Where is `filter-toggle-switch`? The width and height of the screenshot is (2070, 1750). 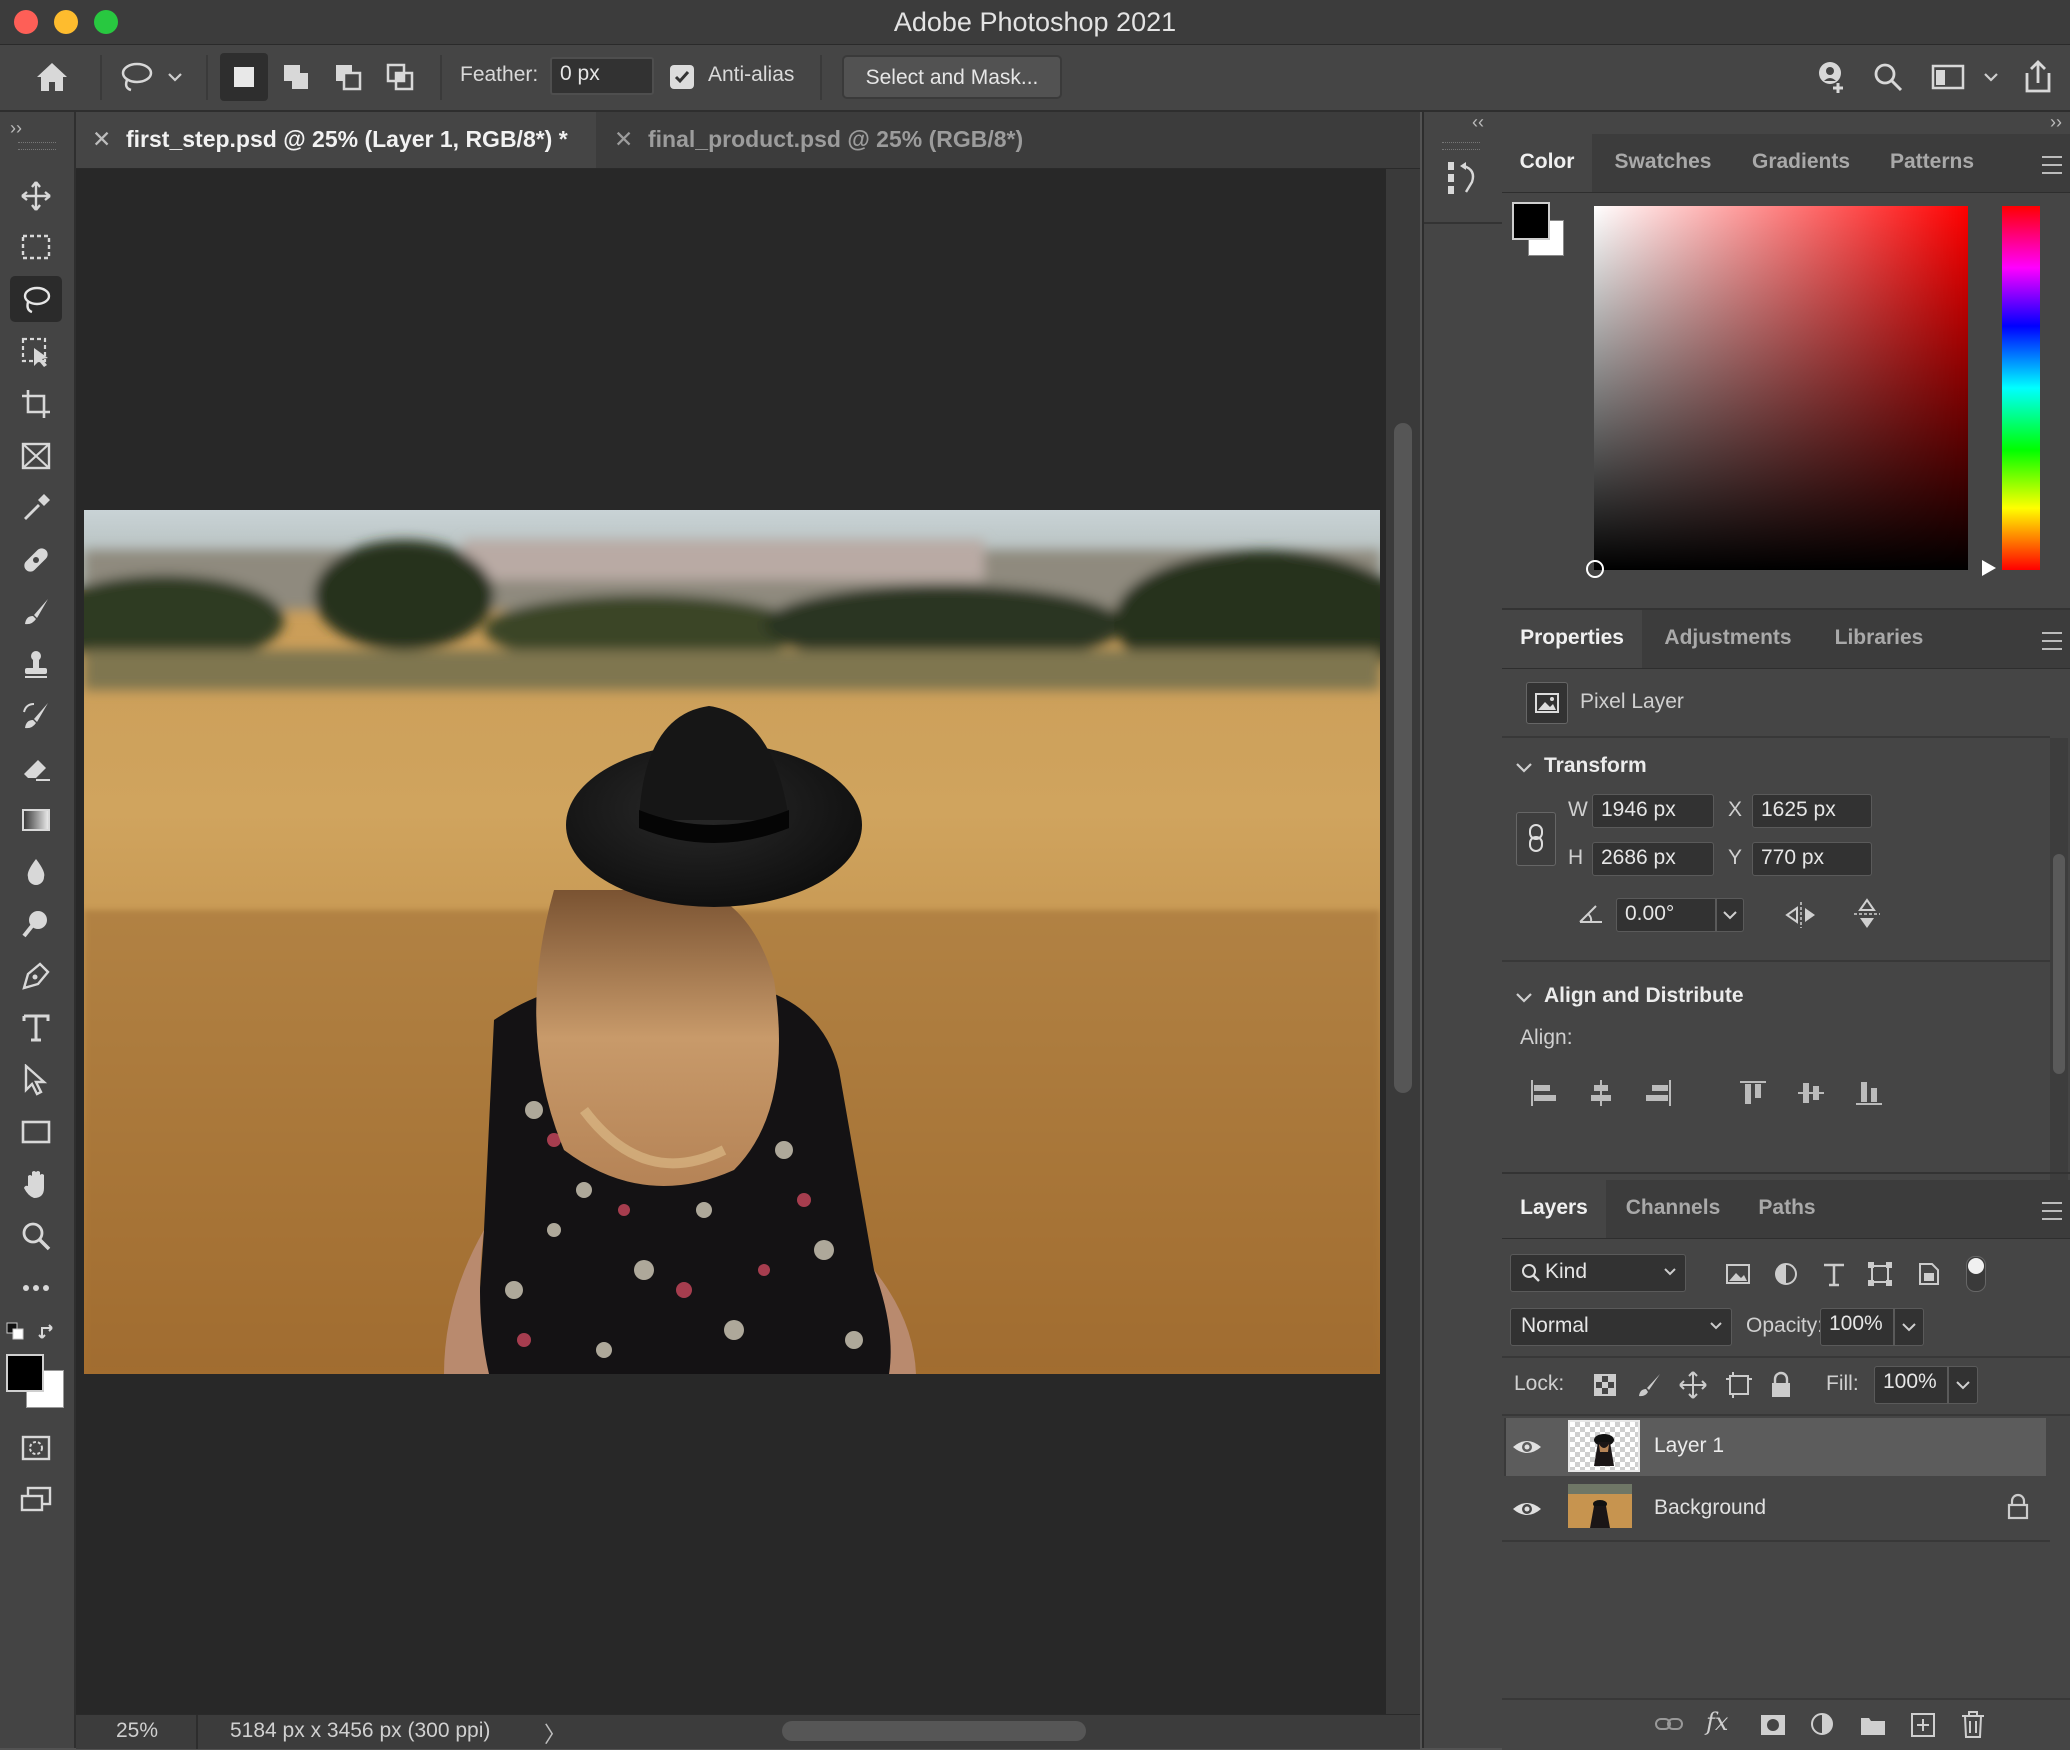
filter-toggle-switch is located at coordinates (1976, 1274).